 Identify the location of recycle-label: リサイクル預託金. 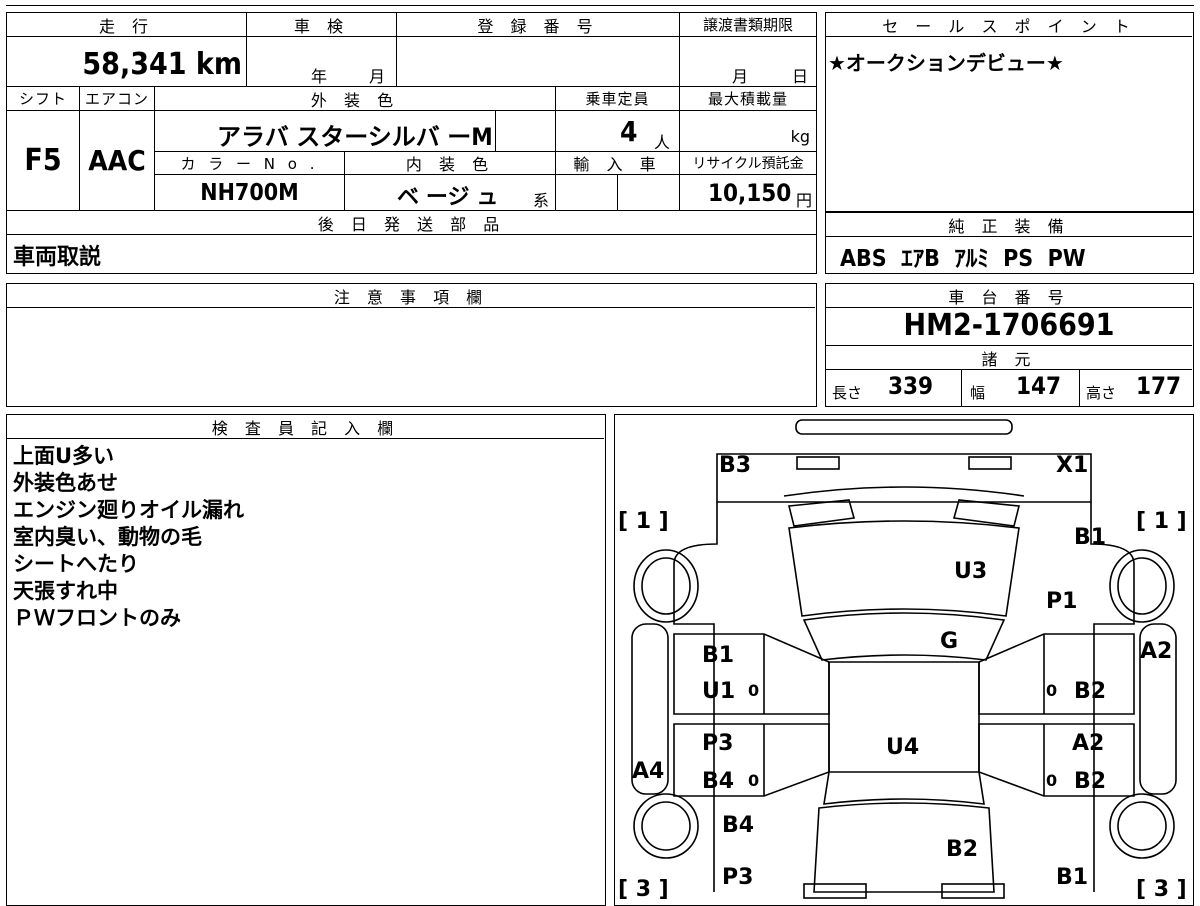
(748, 163).